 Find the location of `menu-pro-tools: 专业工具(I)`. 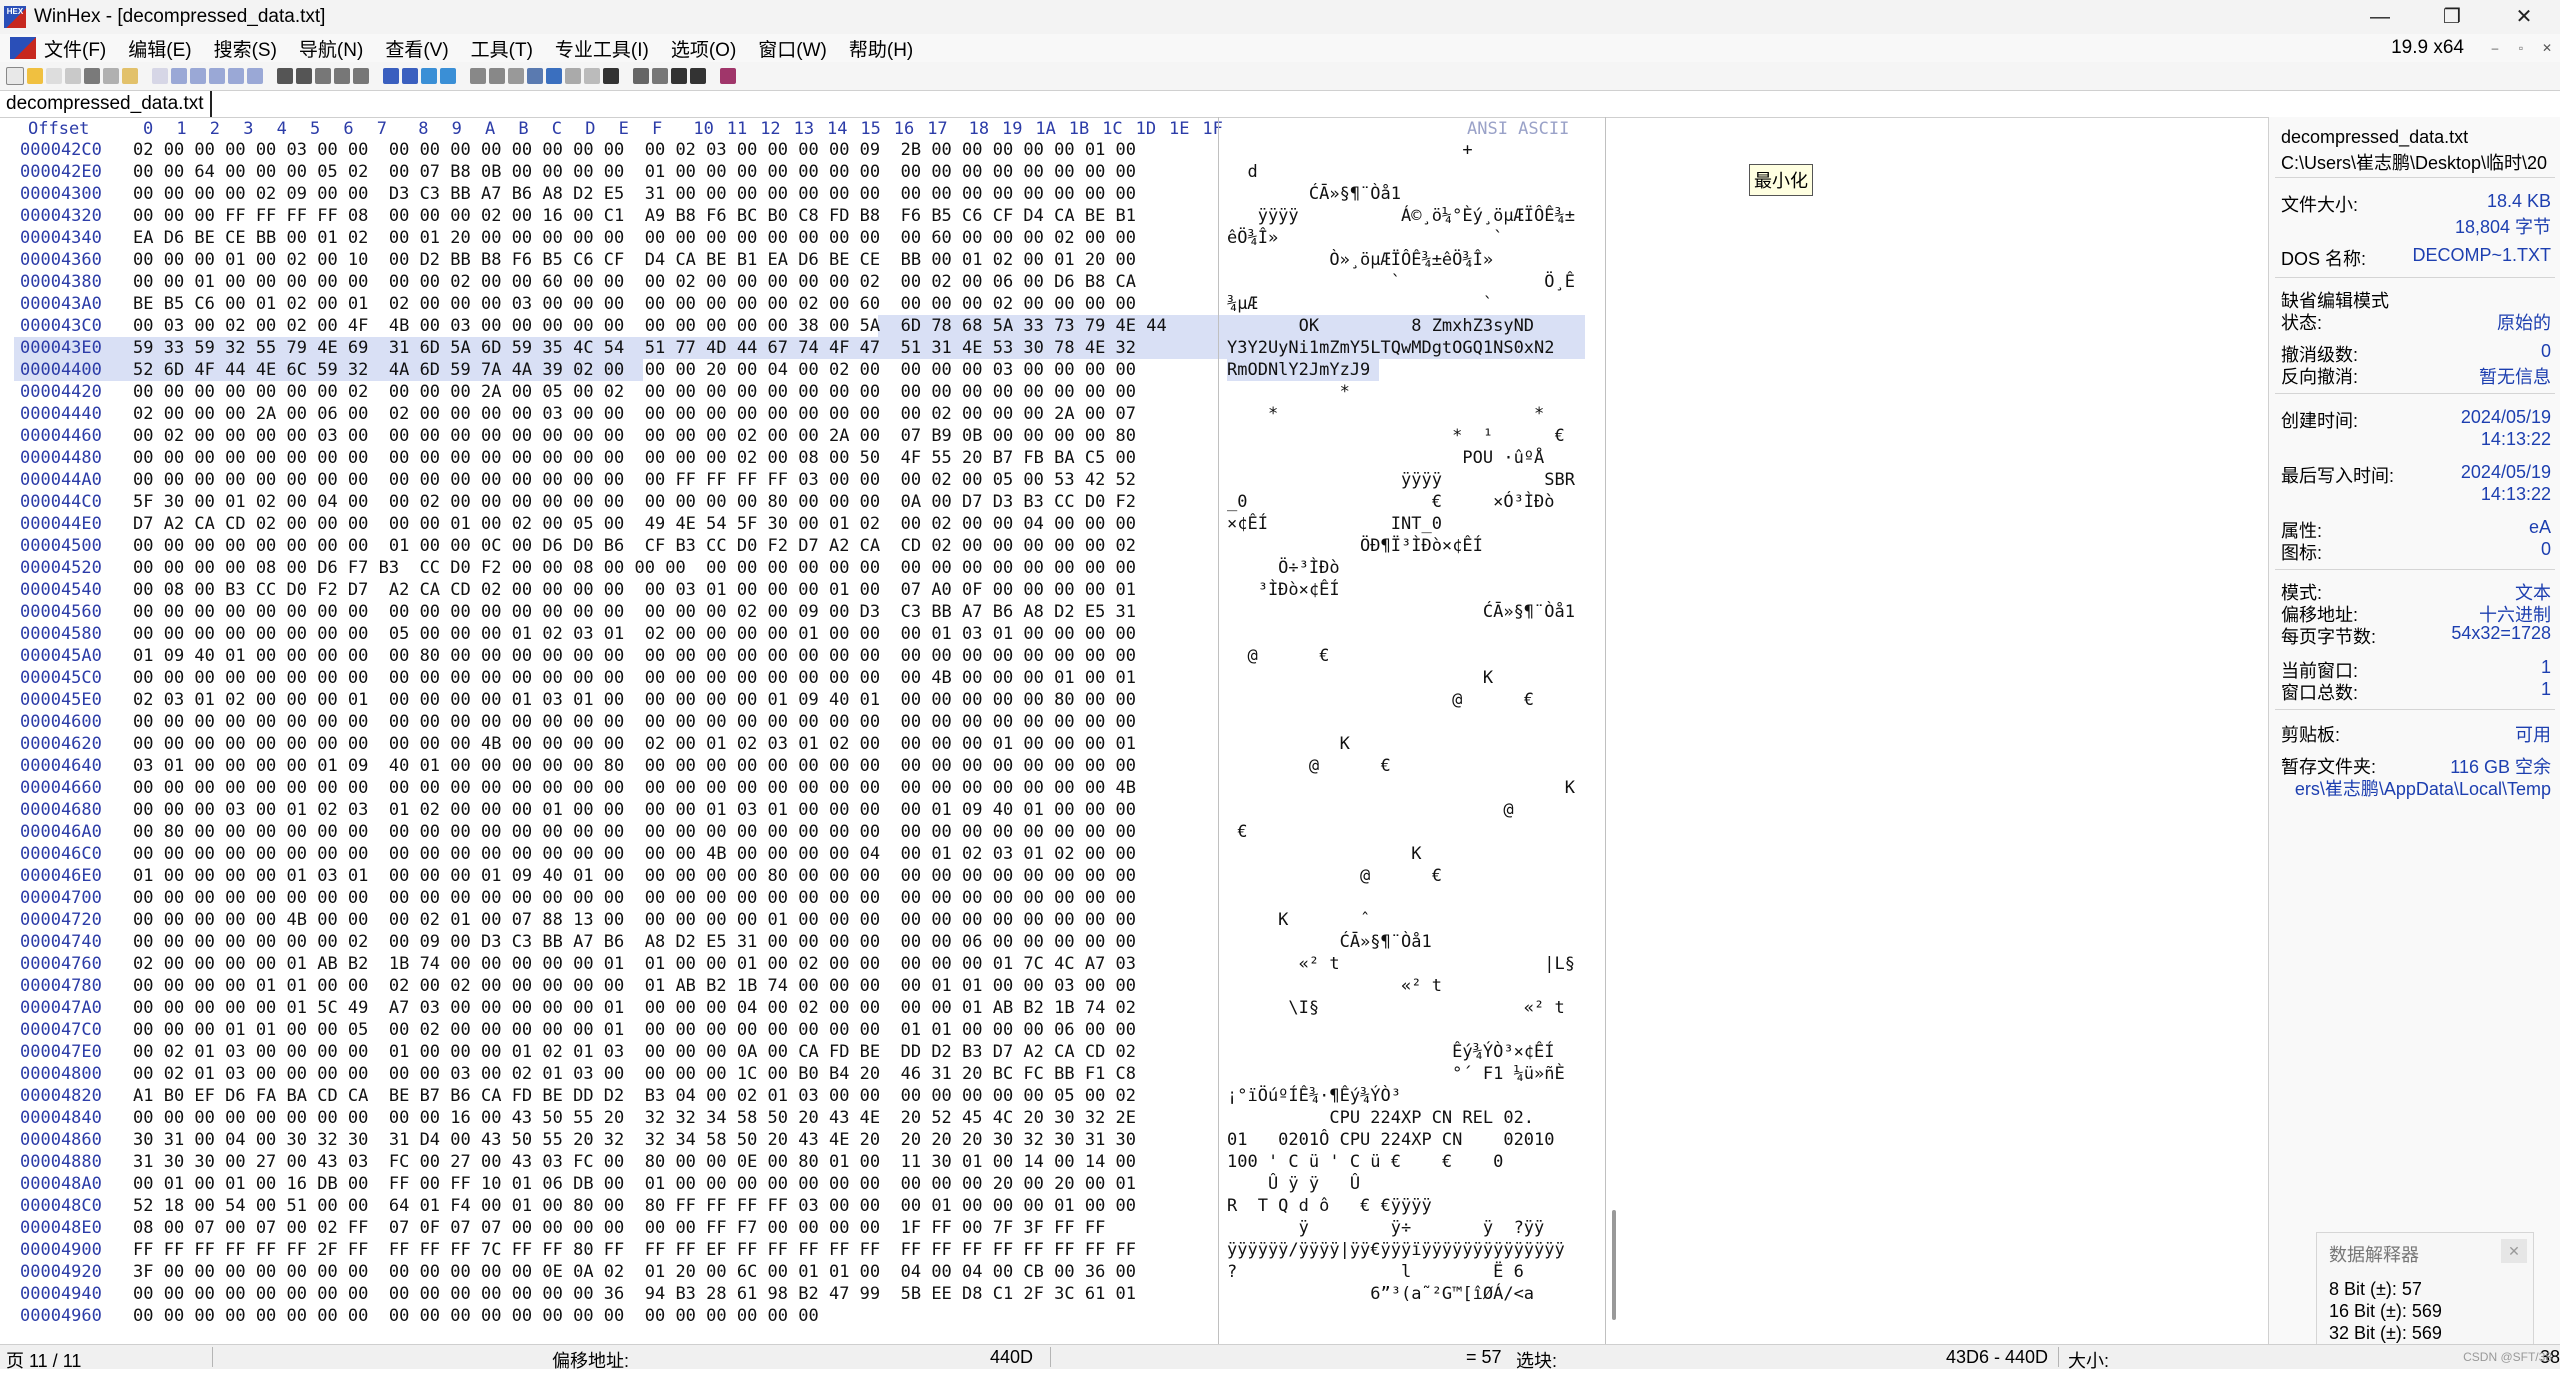

menu-pro-tools: 专业工具(I) is located at coordinates (602, 48).